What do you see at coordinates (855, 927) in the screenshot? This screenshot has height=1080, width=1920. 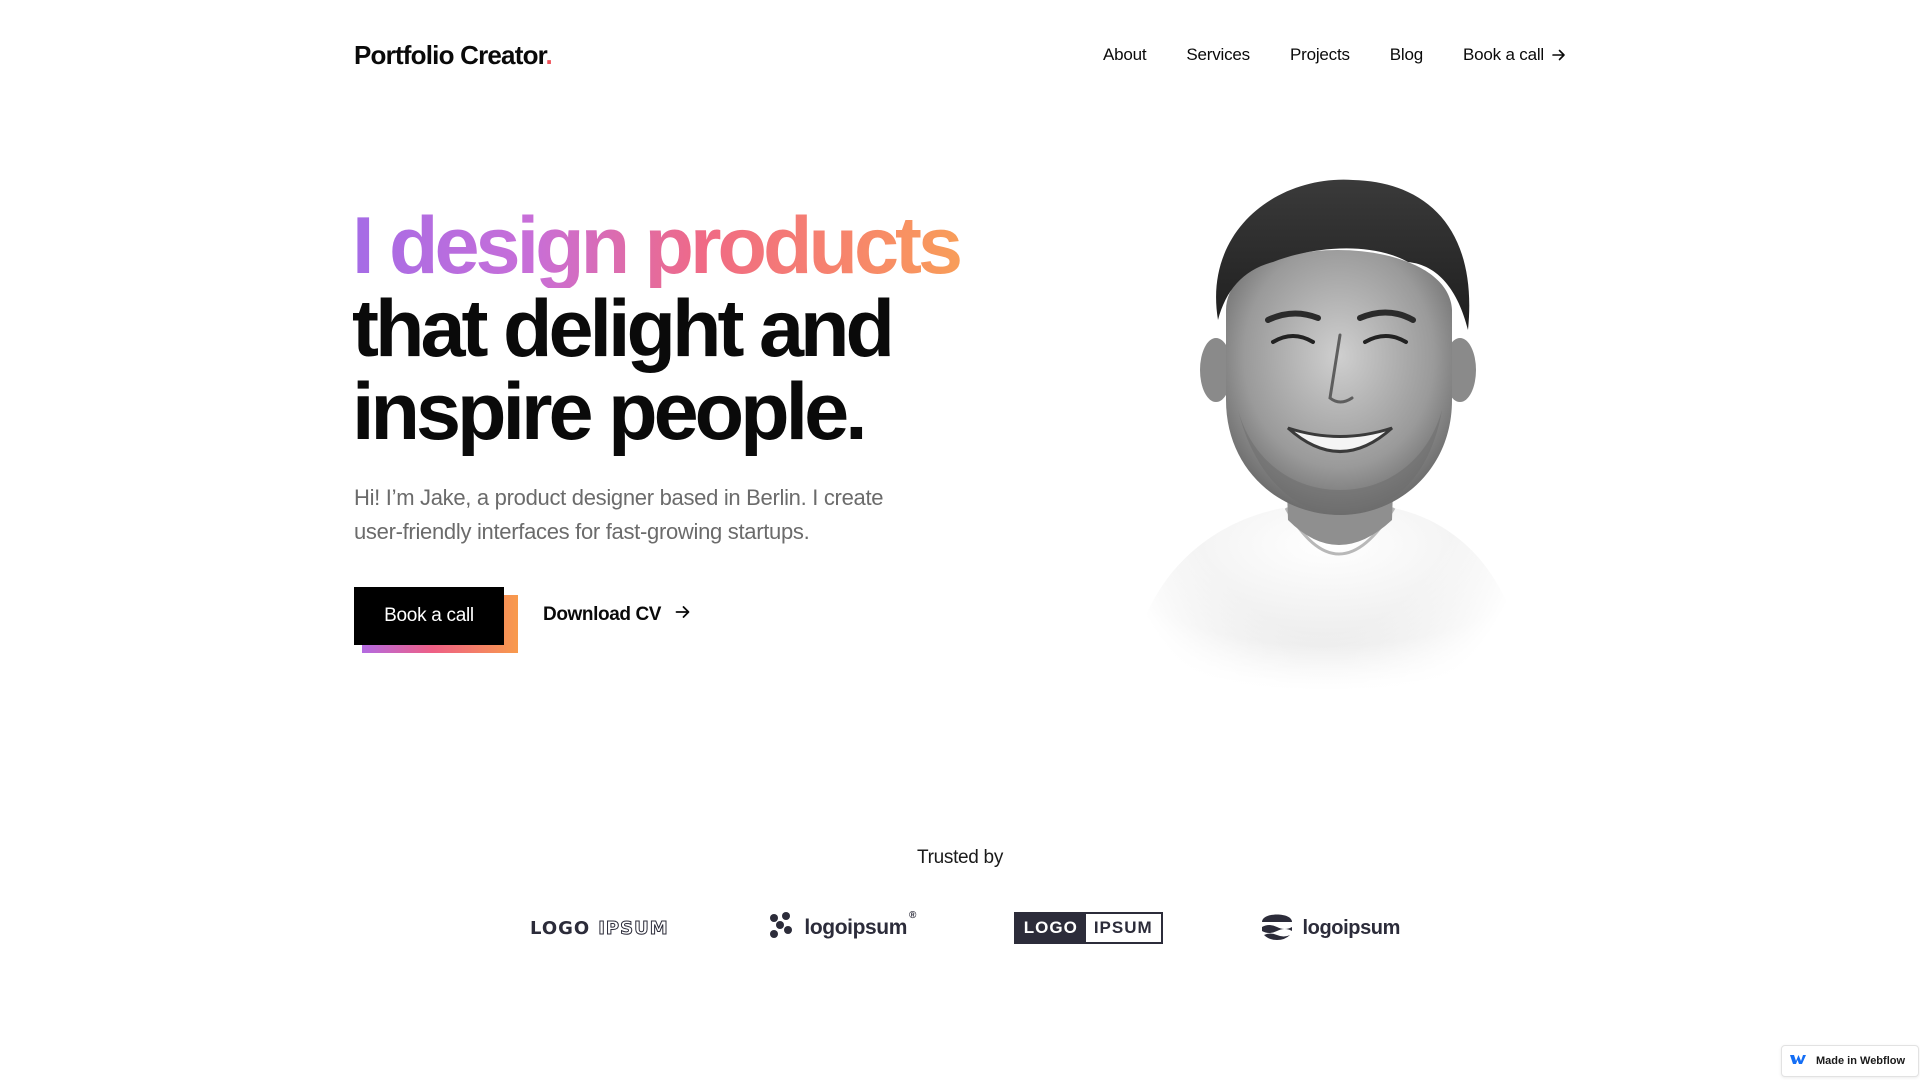 I see `client-logo-2-text: logoipsum` at bounding box center [855, 927].